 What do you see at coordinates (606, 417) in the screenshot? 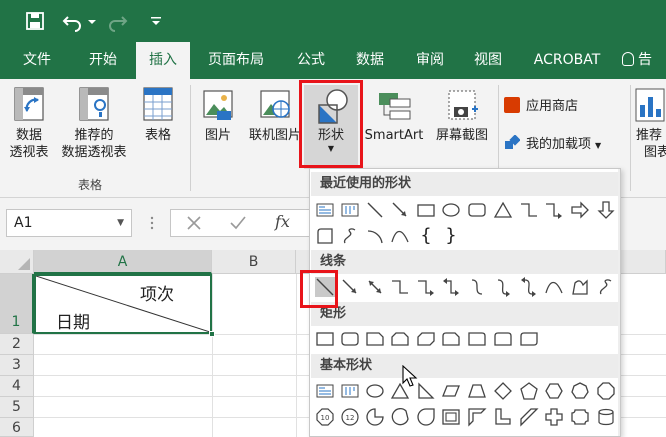
I see `basic-can-icon` at bounding box center [606, 417].